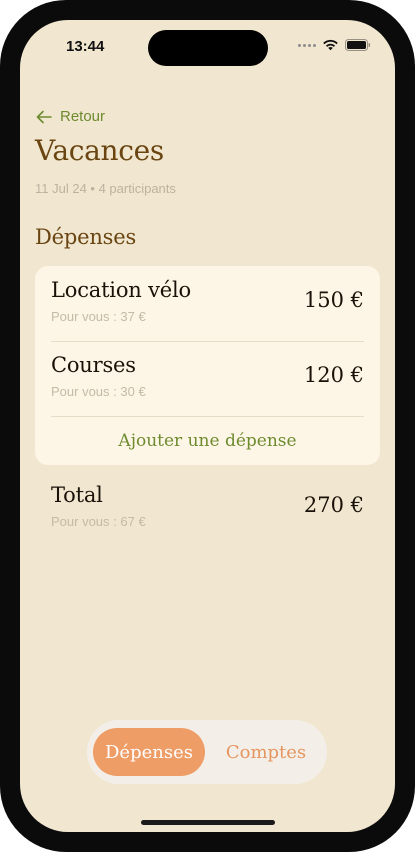  What do you see at coordinates (207, 752) in the screenshot?
I see `bottom-tab-bar: Dépenses Comptes` at bounding box center [207, 752].